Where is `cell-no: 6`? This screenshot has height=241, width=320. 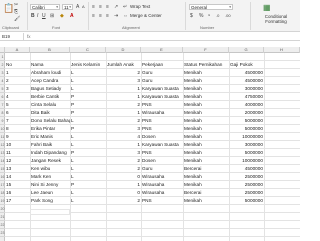
cell-no: 6 is located at coordinates (17, 113).